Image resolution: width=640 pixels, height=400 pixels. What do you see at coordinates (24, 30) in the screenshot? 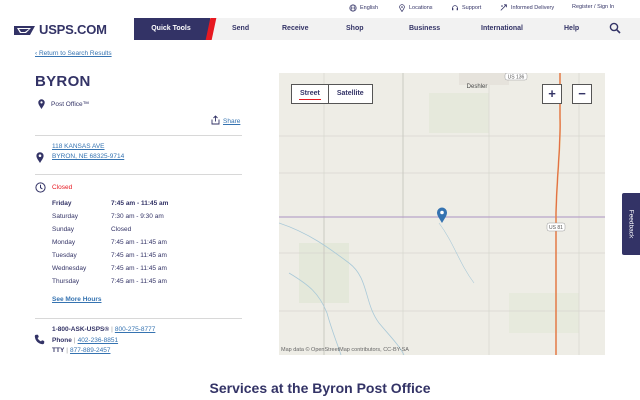
I see `eagle-logo-icon` at bounding box center [24, 30].